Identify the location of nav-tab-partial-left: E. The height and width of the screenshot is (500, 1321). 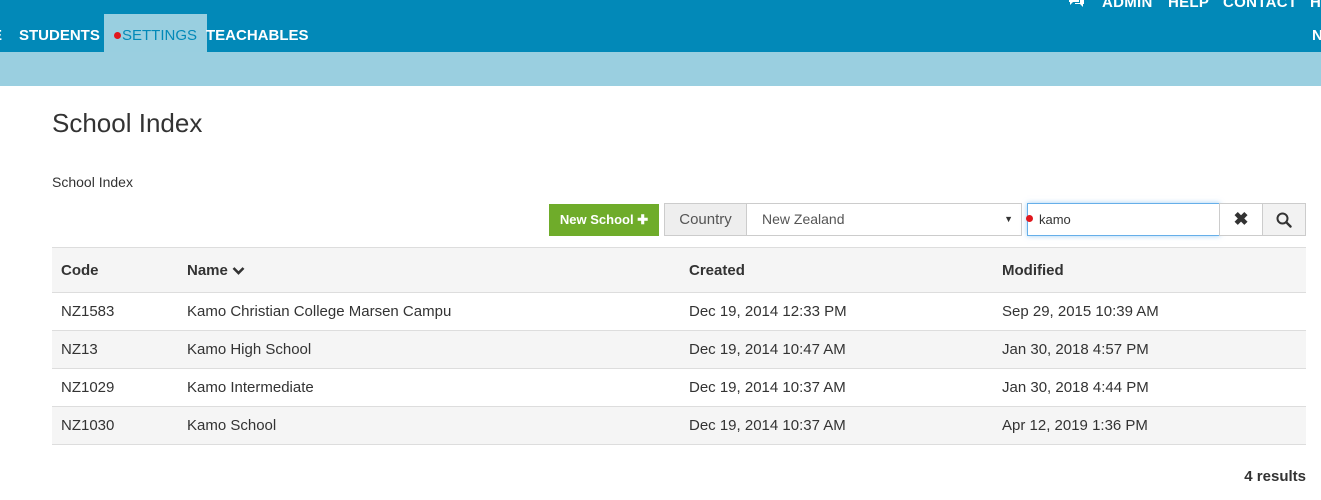
(1, 33).